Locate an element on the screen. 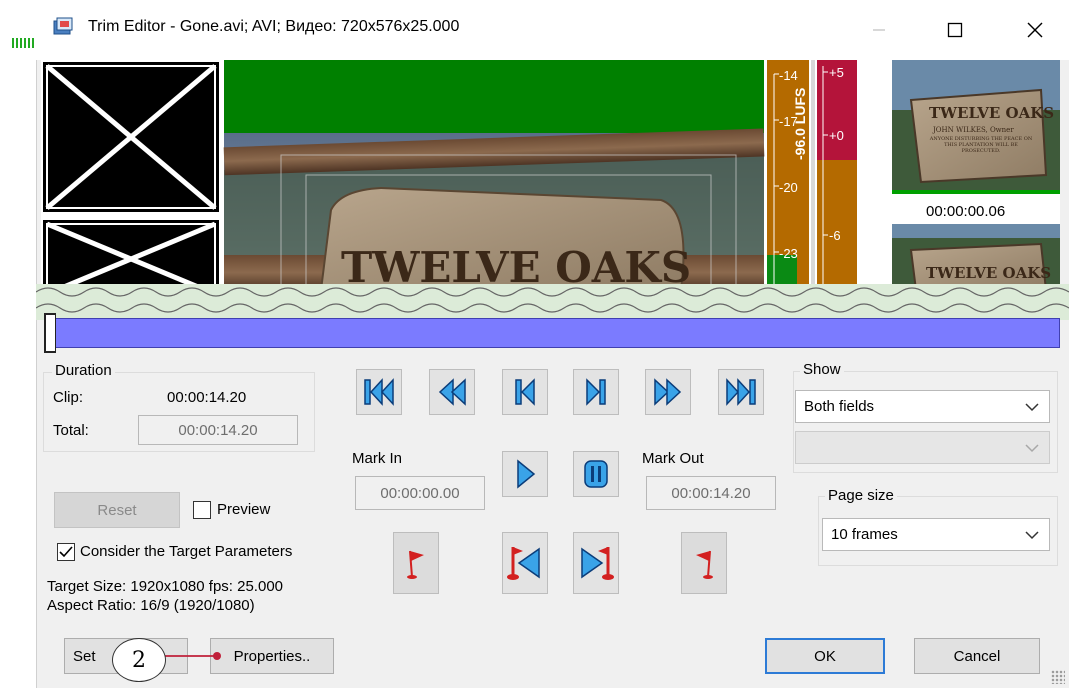  mark-out-flag-icon is located at coordinates (704, 564).